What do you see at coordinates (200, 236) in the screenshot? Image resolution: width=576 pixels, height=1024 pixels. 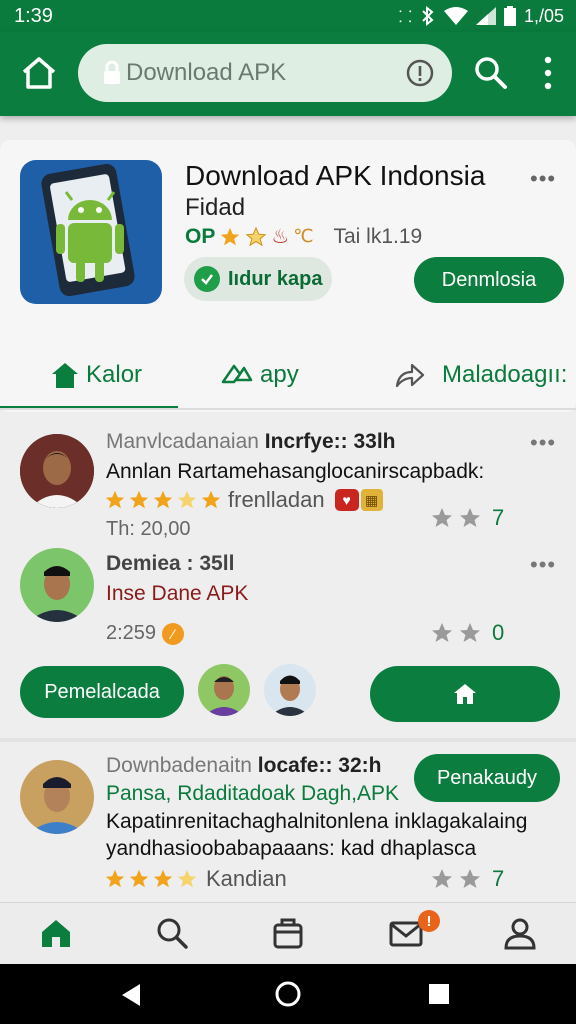 I see `app-meta-prefix: OP` at bounding box center [200, 236].